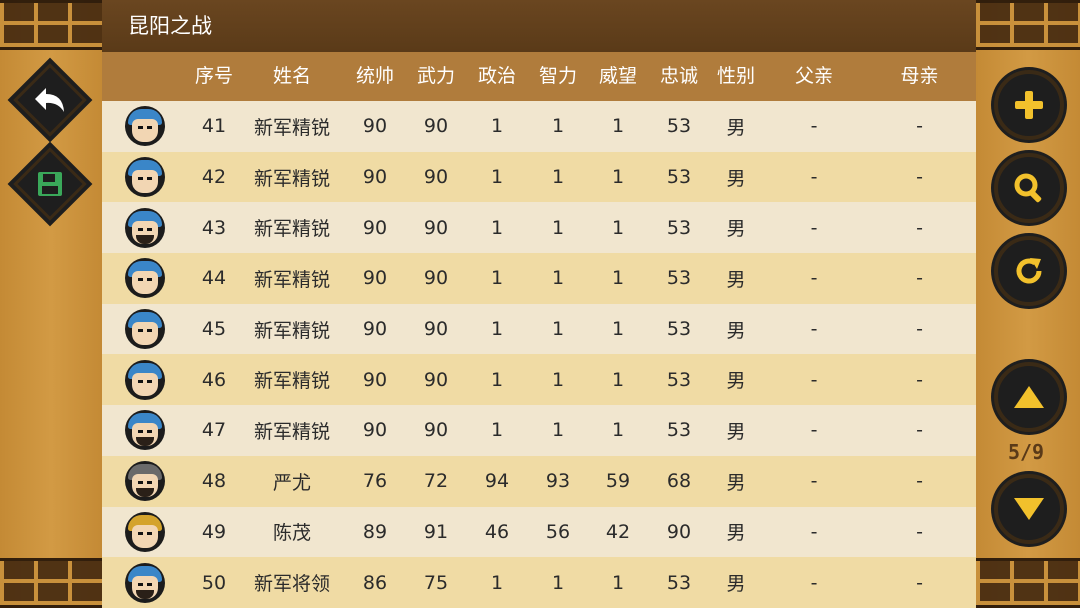 Image resolution: width=1080 pixels, height=608 pixels. What do you see at coordinates (539, 532) in the screenshot?
I see `table-row: 49 陈茂 89 91 46 56 42 90 男 - -` at bounding box center [539, 532].